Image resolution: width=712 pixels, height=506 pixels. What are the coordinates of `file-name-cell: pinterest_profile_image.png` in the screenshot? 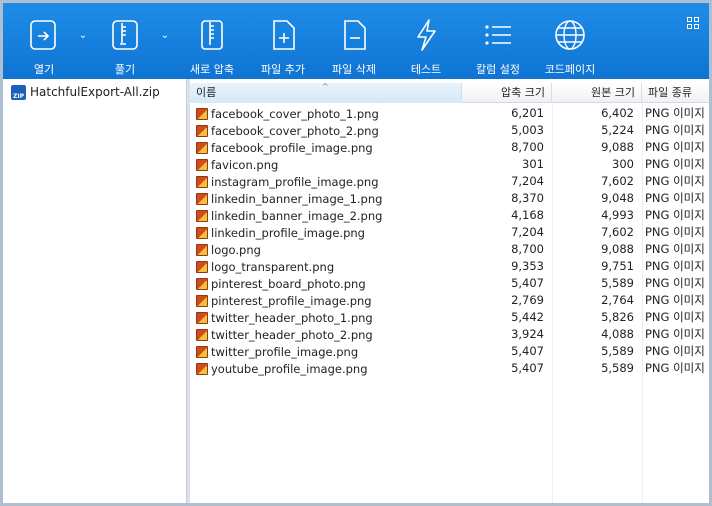 It's located at (284, 300).